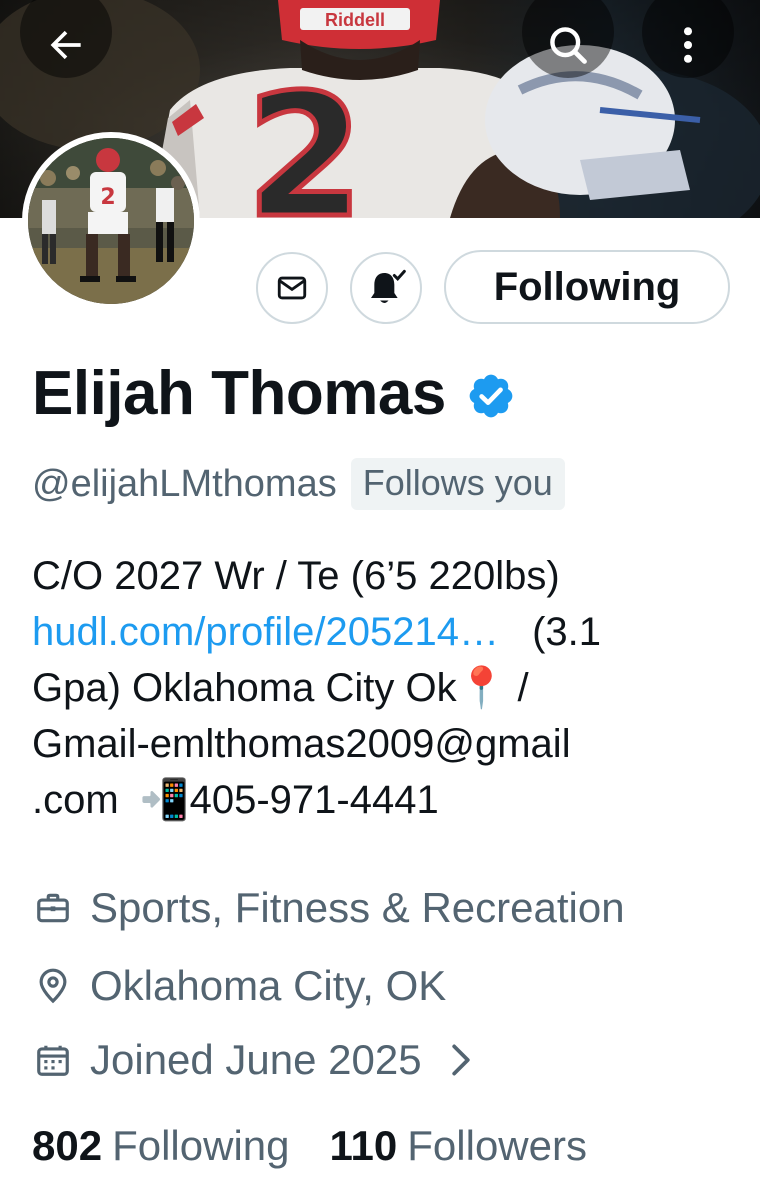 The image size is (760, 1200). What do you see at coordinates (587, 287) in the screenshot?
I see `following-button: Following` at bounding box center [587, 287].